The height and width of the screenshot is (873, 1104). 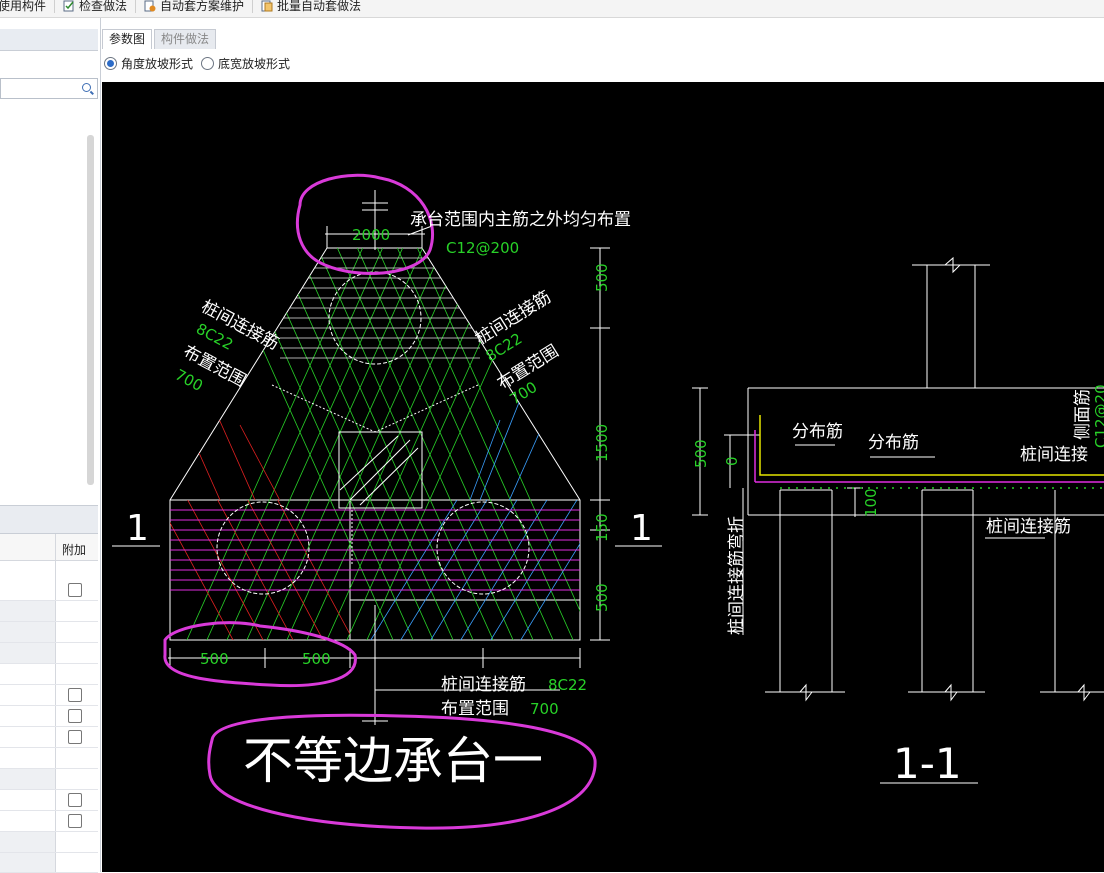 What do you see at coordinates (1098, 416) in the screenshot?
I see `section-side-value: C12@20` at bounding box center [1098, 416].